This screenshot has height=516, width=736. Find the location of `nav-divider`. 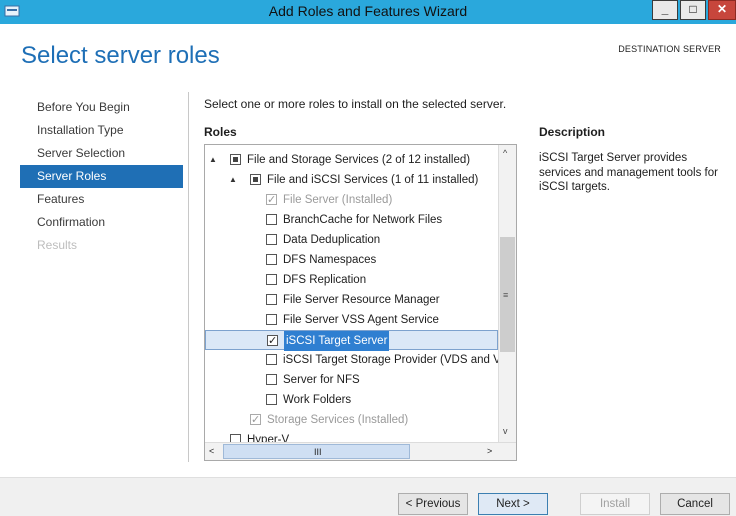

nav-divider is located at coordinates (188, 277).